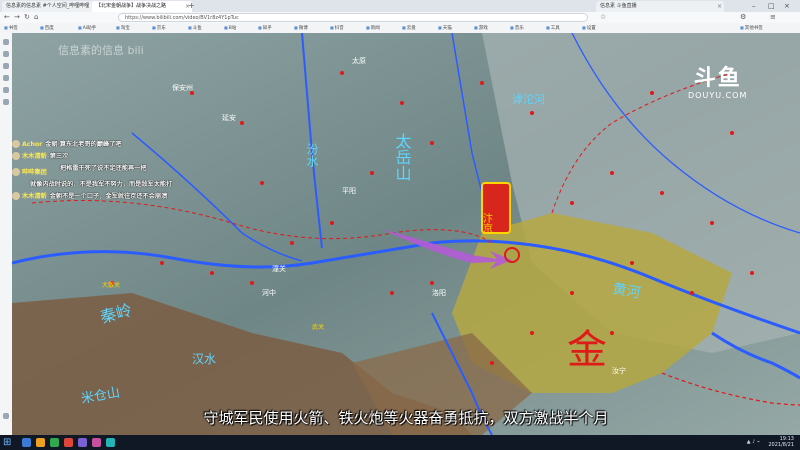  What do you see at coordinates (7, 17) in the screenshot?
I see `back-icon: ←` at bounding box center [7, 17].